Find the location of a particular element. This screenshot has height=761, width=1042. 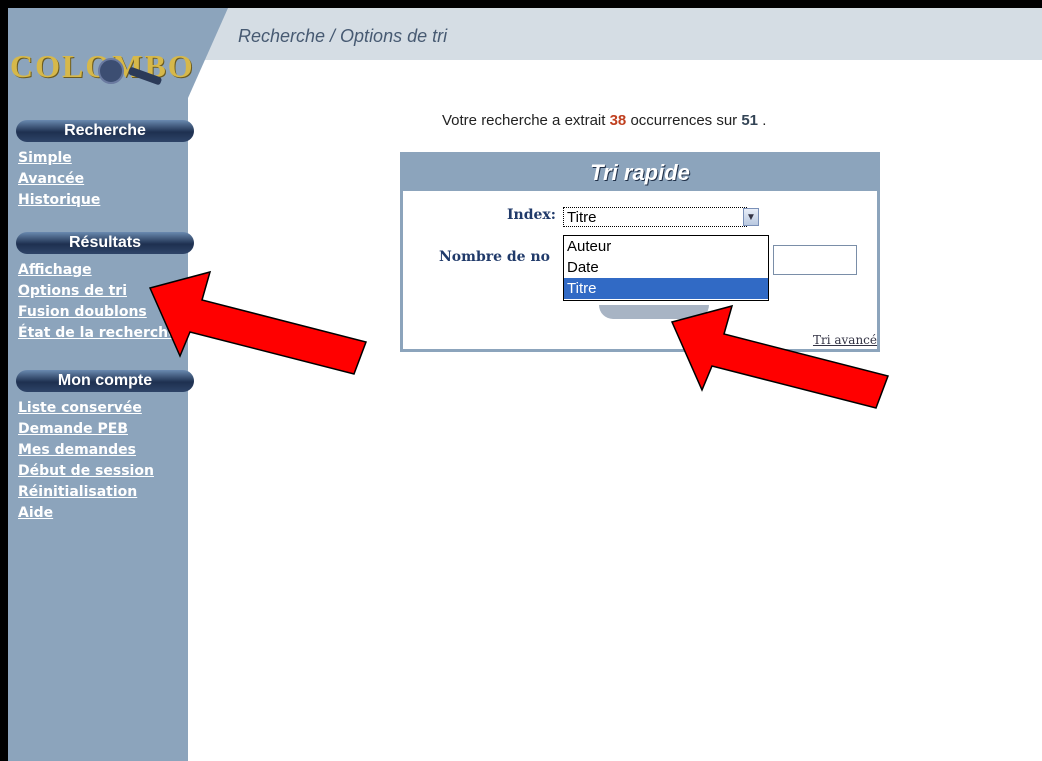

page-title: Recherche / Options de tri is located at coordinates (343, 36).